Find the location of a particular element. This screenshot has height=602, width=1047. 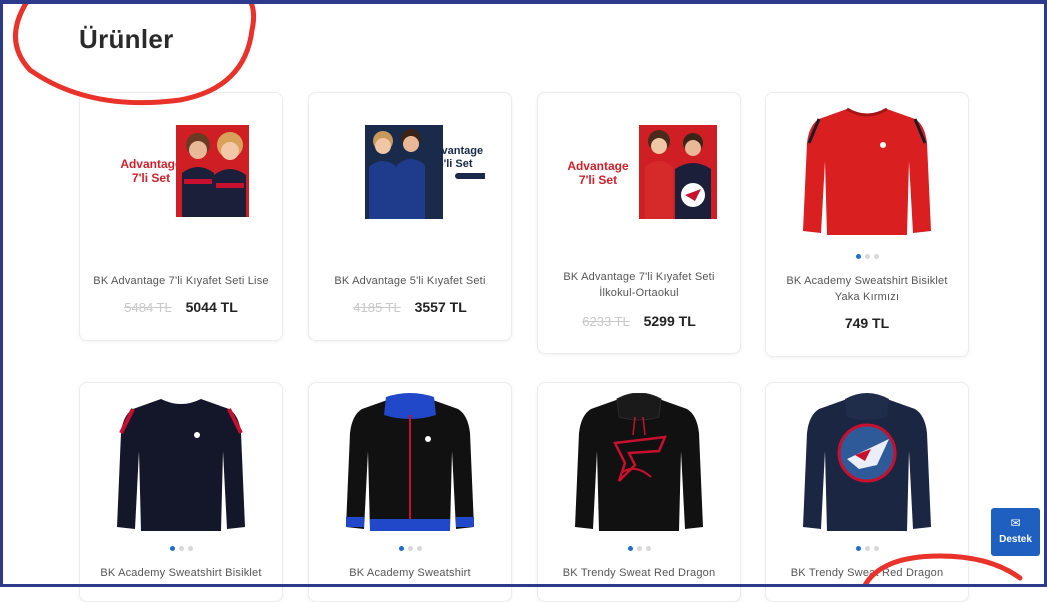

price: 3557 TL is located at coordinates (440, 307).